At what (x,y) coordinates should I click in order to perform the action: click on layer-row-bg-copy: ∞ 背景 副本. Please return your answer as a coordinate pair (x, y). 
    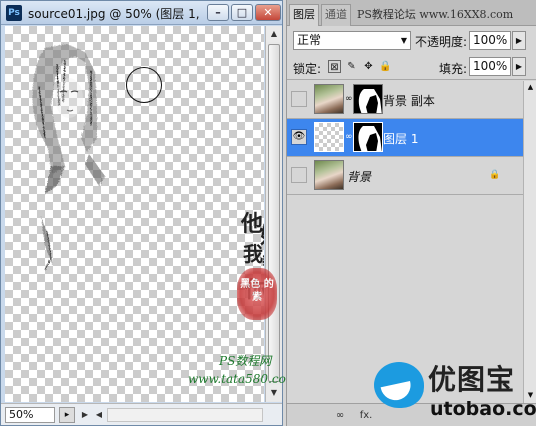
    Looking at the image, I should click on (405, 100).